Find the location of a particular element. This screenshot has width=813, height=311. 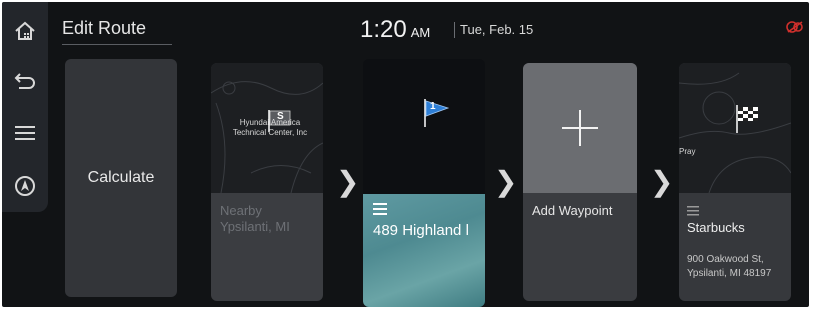

plus-icon is located at coordinates (580, 128).